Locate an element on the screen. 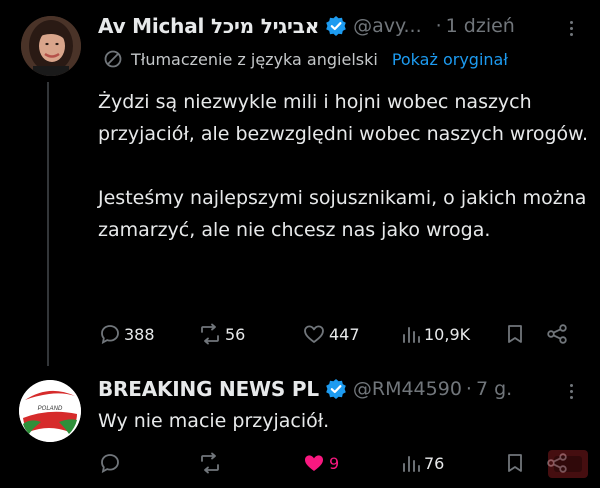  like-count: 447 is located at coordinates (344, 334).